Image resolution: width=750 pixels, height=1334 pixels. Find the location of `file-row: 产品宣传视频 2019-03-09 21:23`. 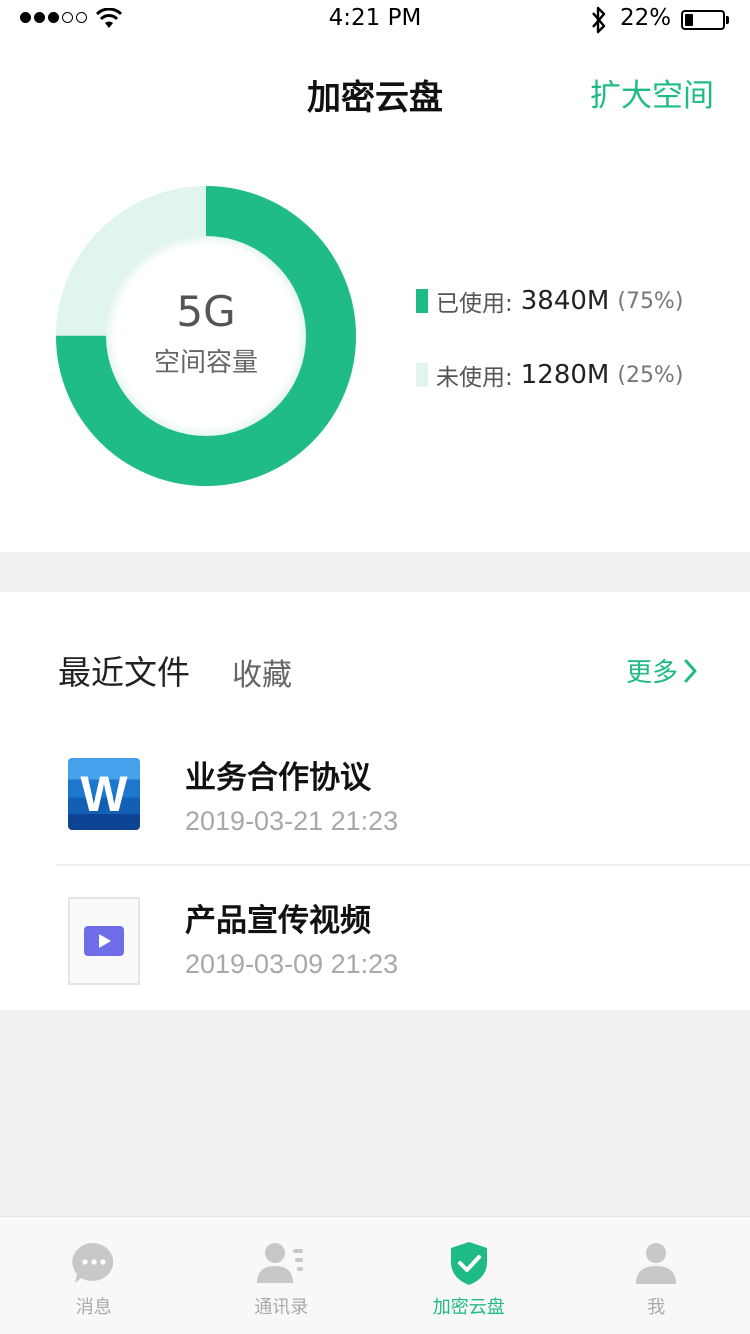

file-row: 产品宣传视频 2019-03-09 21:23 is located at coordinates (375, 936).